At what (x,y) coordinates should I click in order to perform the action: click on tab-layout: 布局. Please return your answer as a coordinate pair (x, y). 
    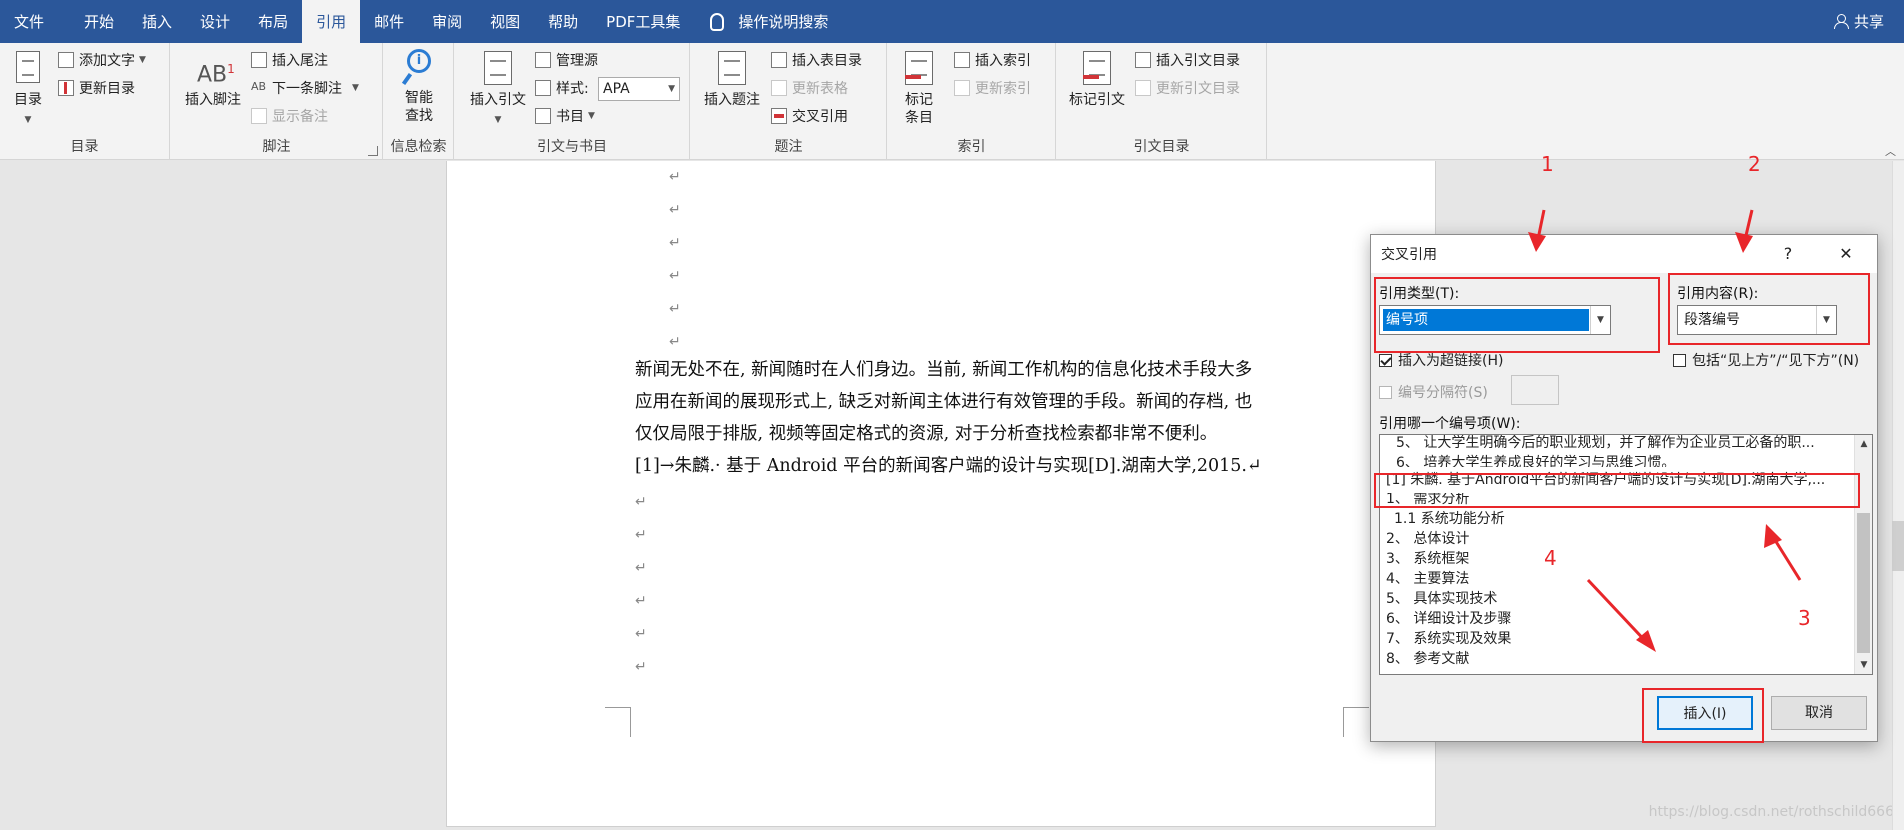
    Looking at the image, I should click on (273, 21).